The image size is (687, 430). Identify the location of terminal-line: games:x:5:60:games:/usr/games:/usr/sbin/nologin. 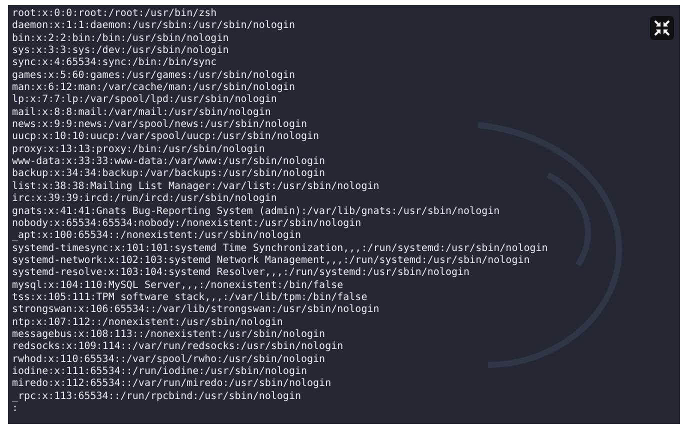
(153, 76).